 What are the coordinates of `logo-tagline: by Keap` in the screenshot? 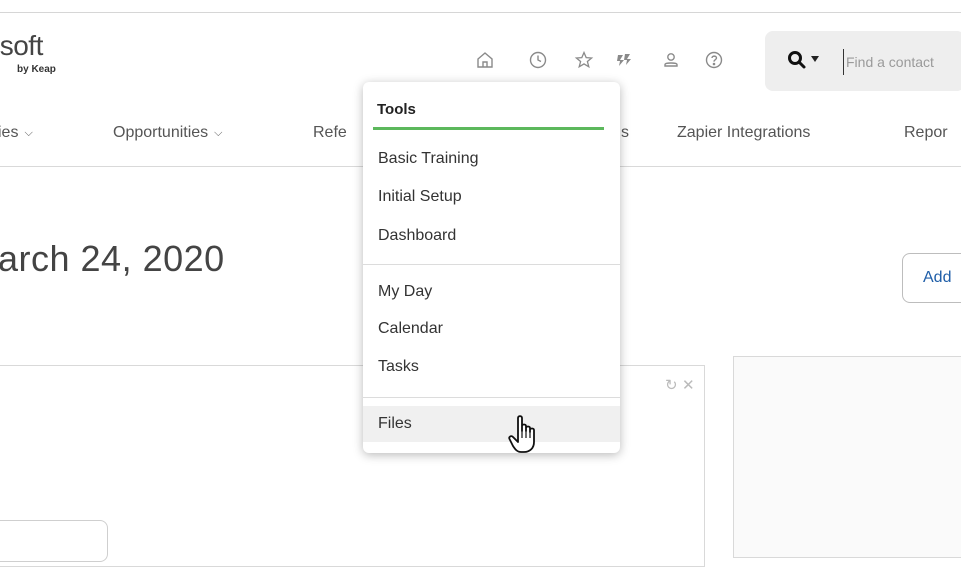 It's located at (36, 69).